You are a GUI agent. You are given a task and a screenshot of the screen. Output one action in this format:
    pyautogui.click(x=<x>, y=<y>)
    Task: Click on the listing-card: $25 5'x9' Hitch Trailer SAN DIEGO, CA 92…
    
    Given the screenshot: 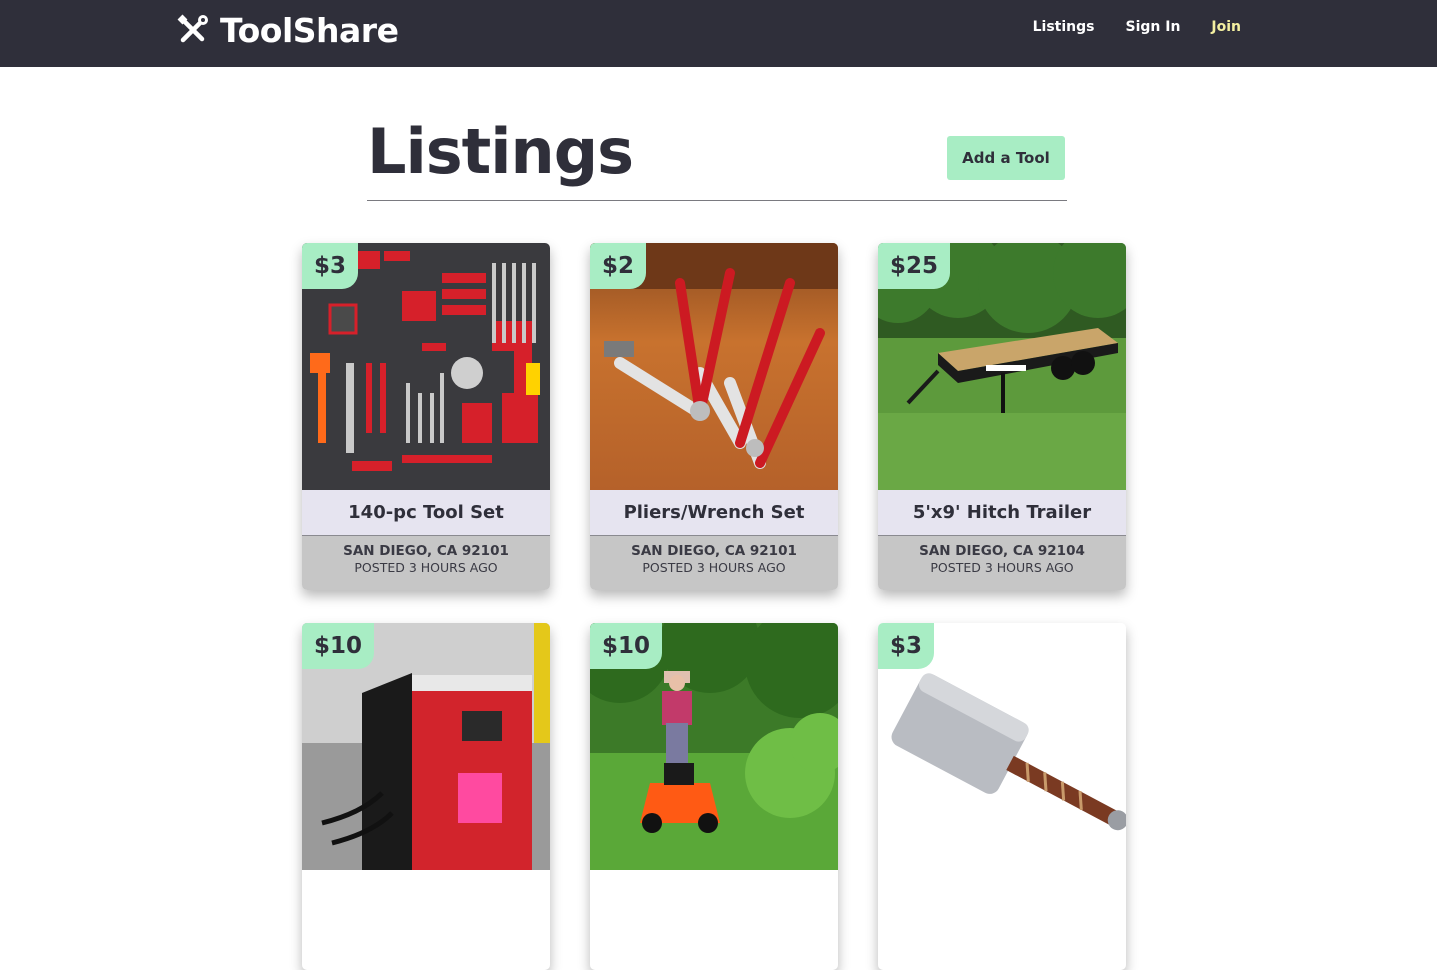 What is the action you would take?
    pyautogui.click(x=1002, y=416)
    